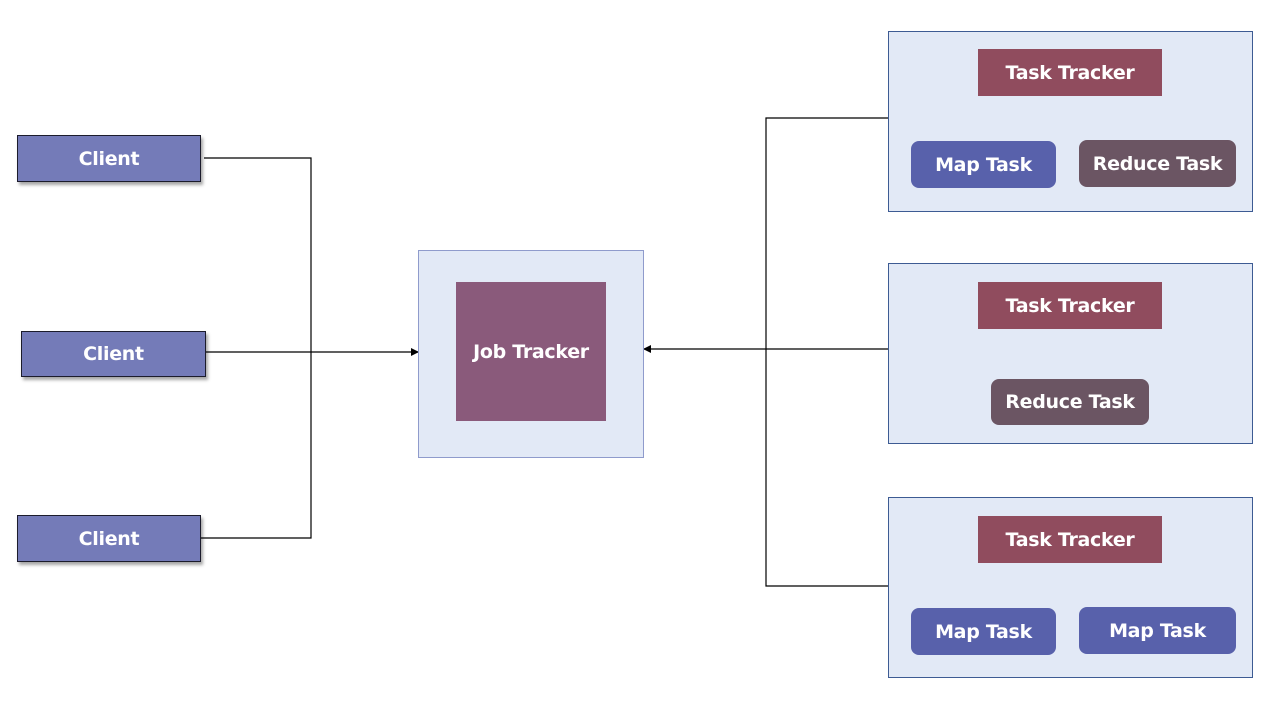  I want to click on task-tracker-box-3: Task Tracker, so click(1070, 539).